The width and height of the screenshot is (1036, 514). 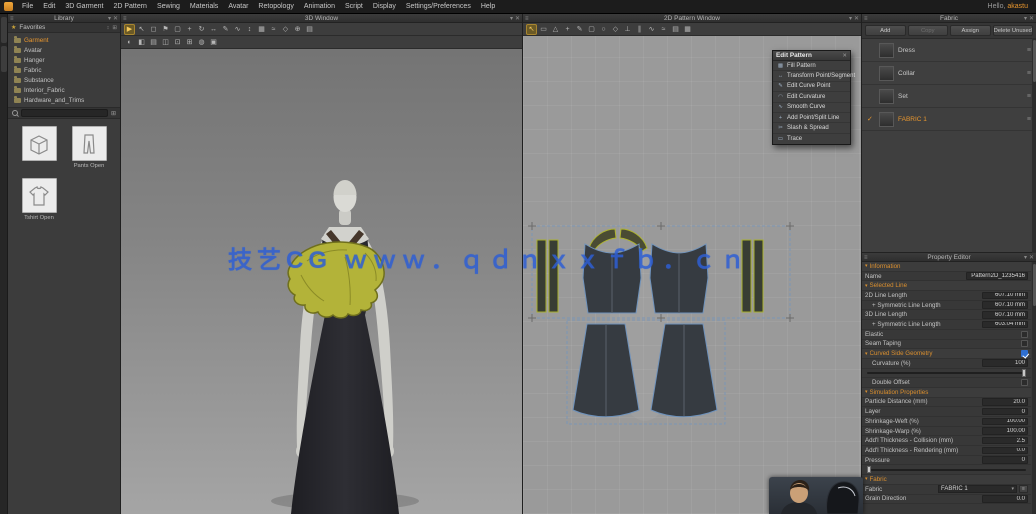 What do you see at coordinates (141, 29) in the screenshot?
I see `select-move-icon: ↖` at bounding box center [141, 29].